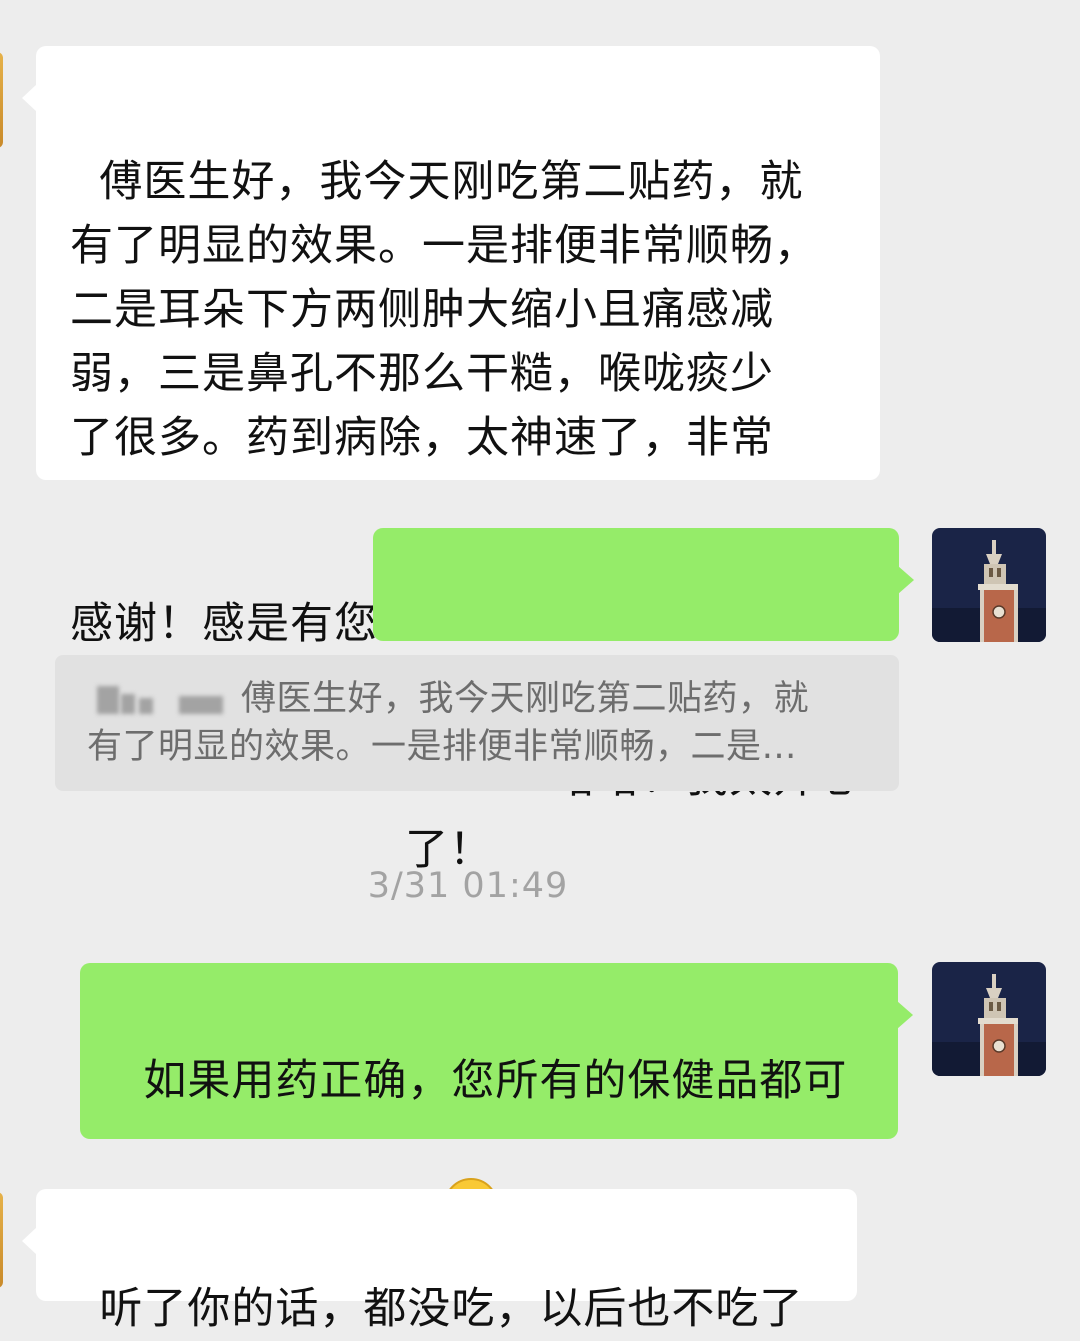 The width and height of the screenshot is (1080, 1341). What do you see at coordinates (468, 886) in the screenshot?
I see `timestamp: 3/31 01:49` at bounding box center [468, 886].